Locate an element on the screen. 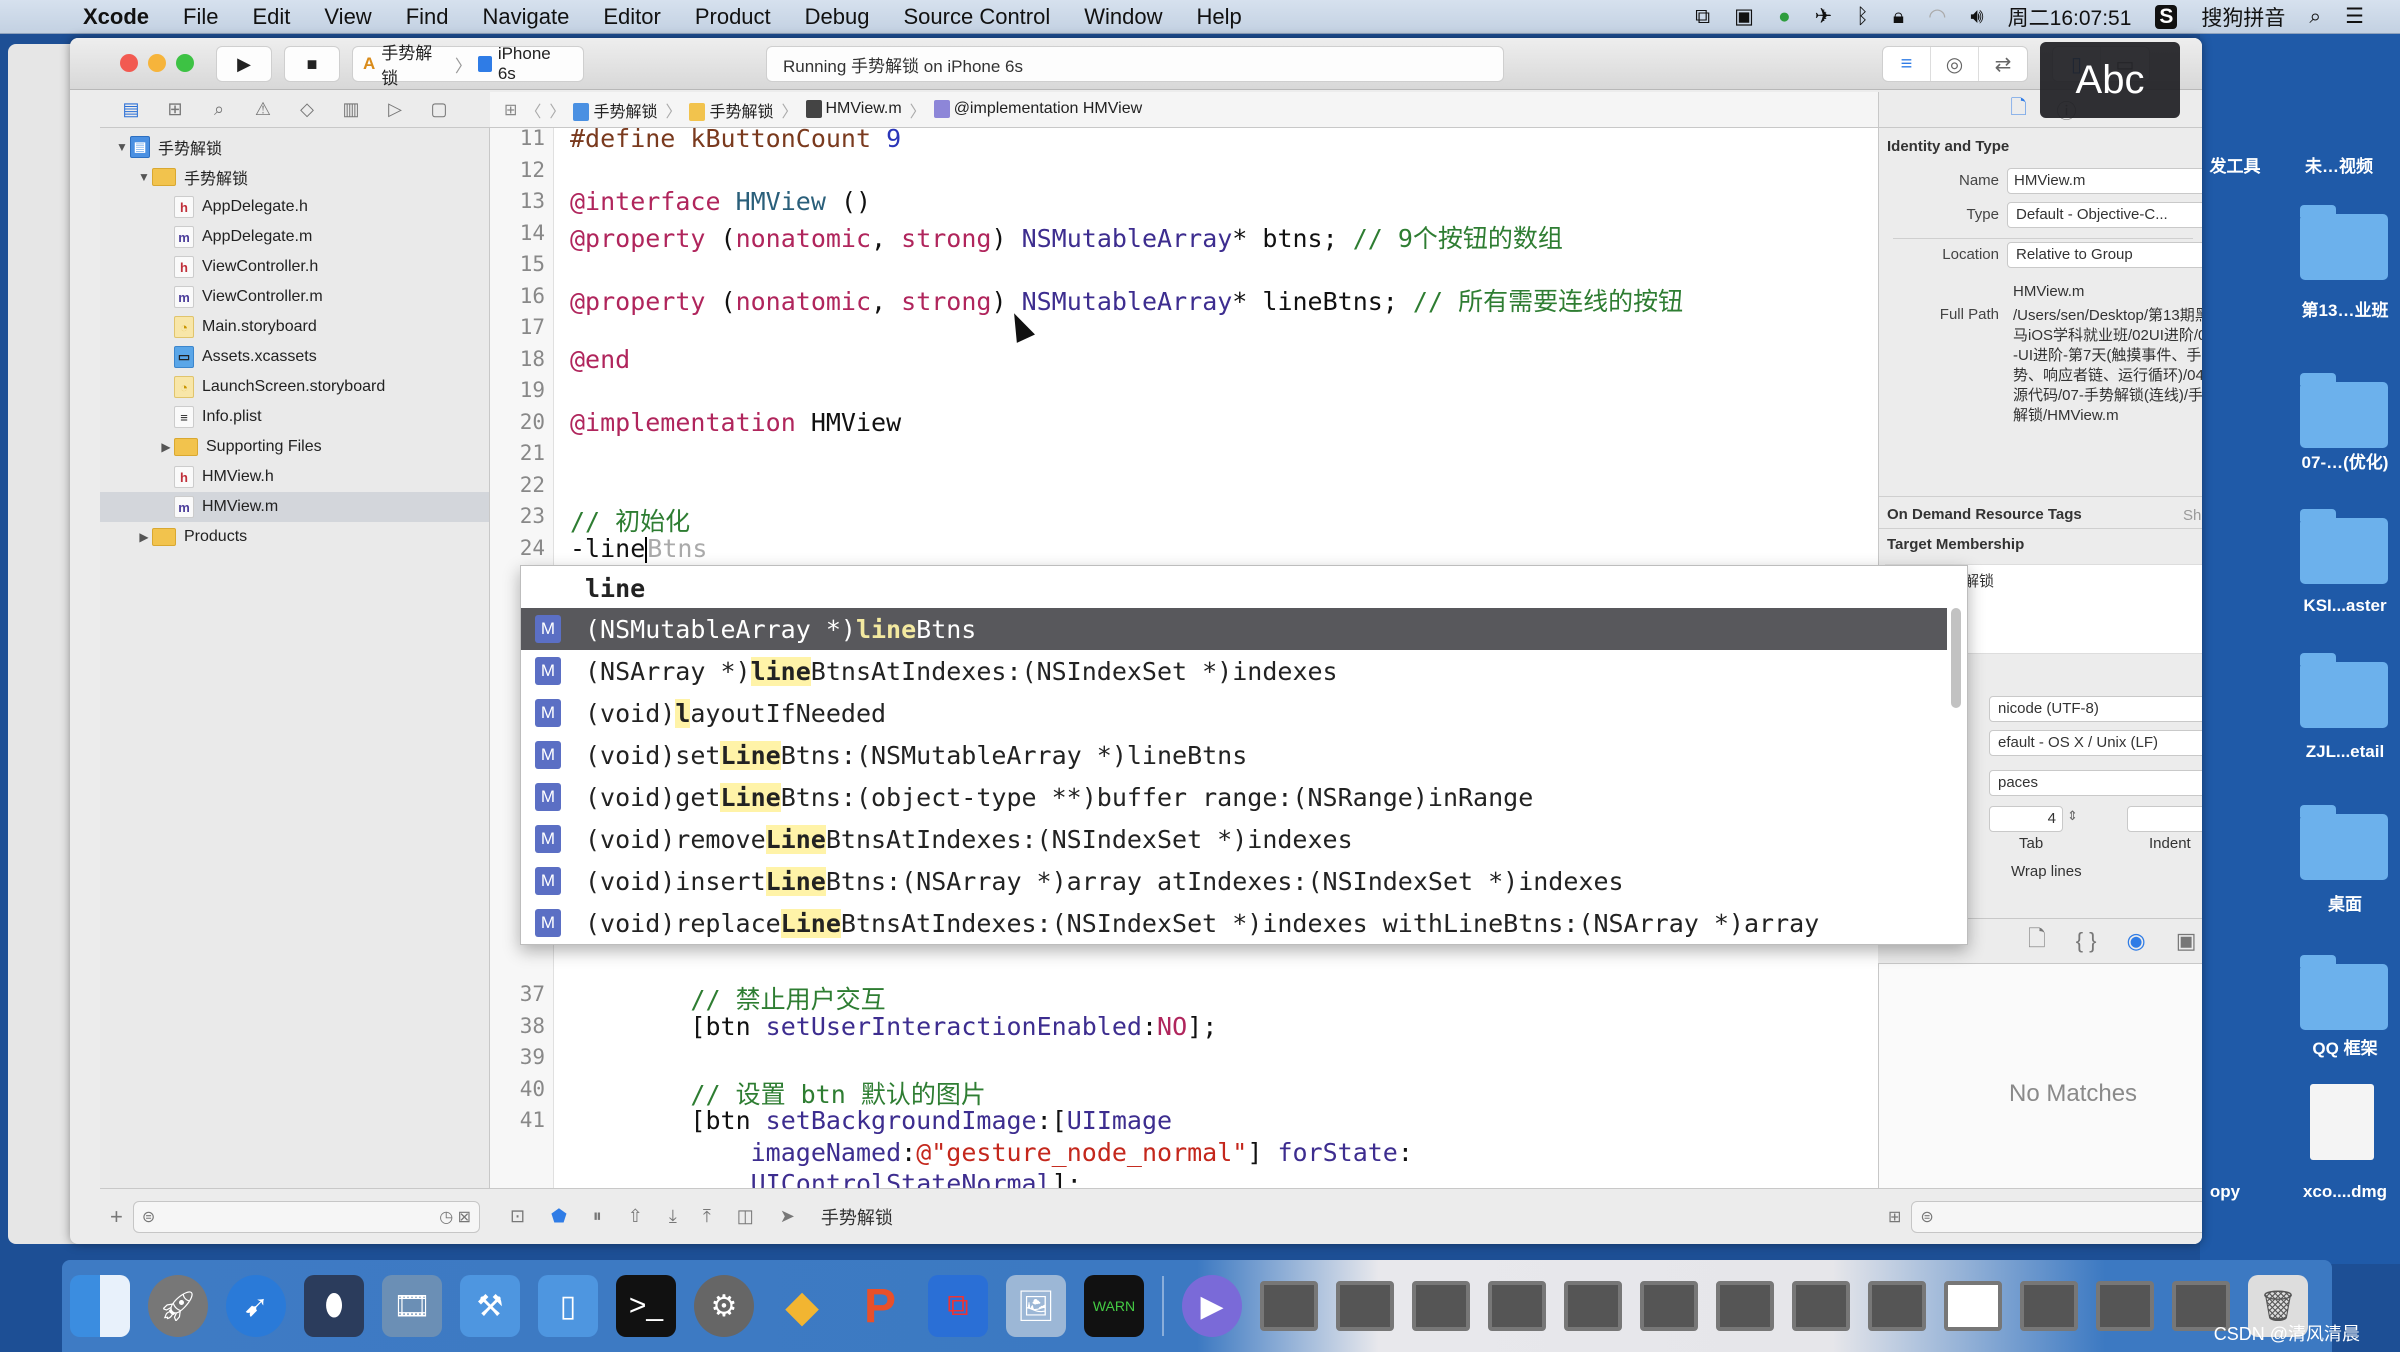 This screenshot has height=1352, width=2400. forward-button: 〉 is located at coordinates (557, 110).